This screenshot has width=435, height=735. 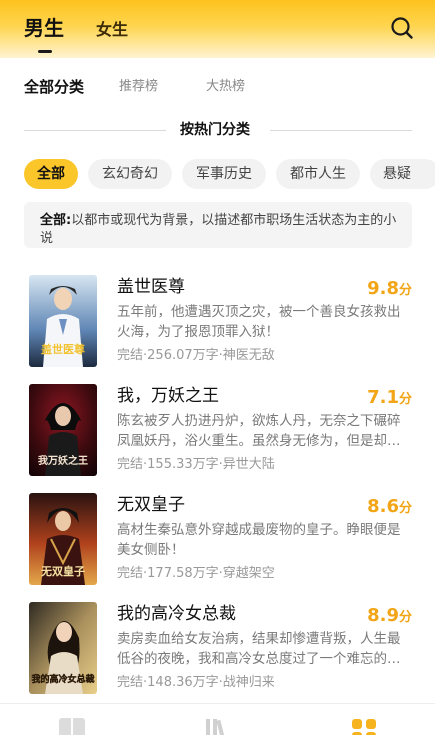 What do you see at coordinates (62, 679) in the screenshot?
I see `cover-title-text: 我的高冷女总裁` at bounding box center [62, 679].